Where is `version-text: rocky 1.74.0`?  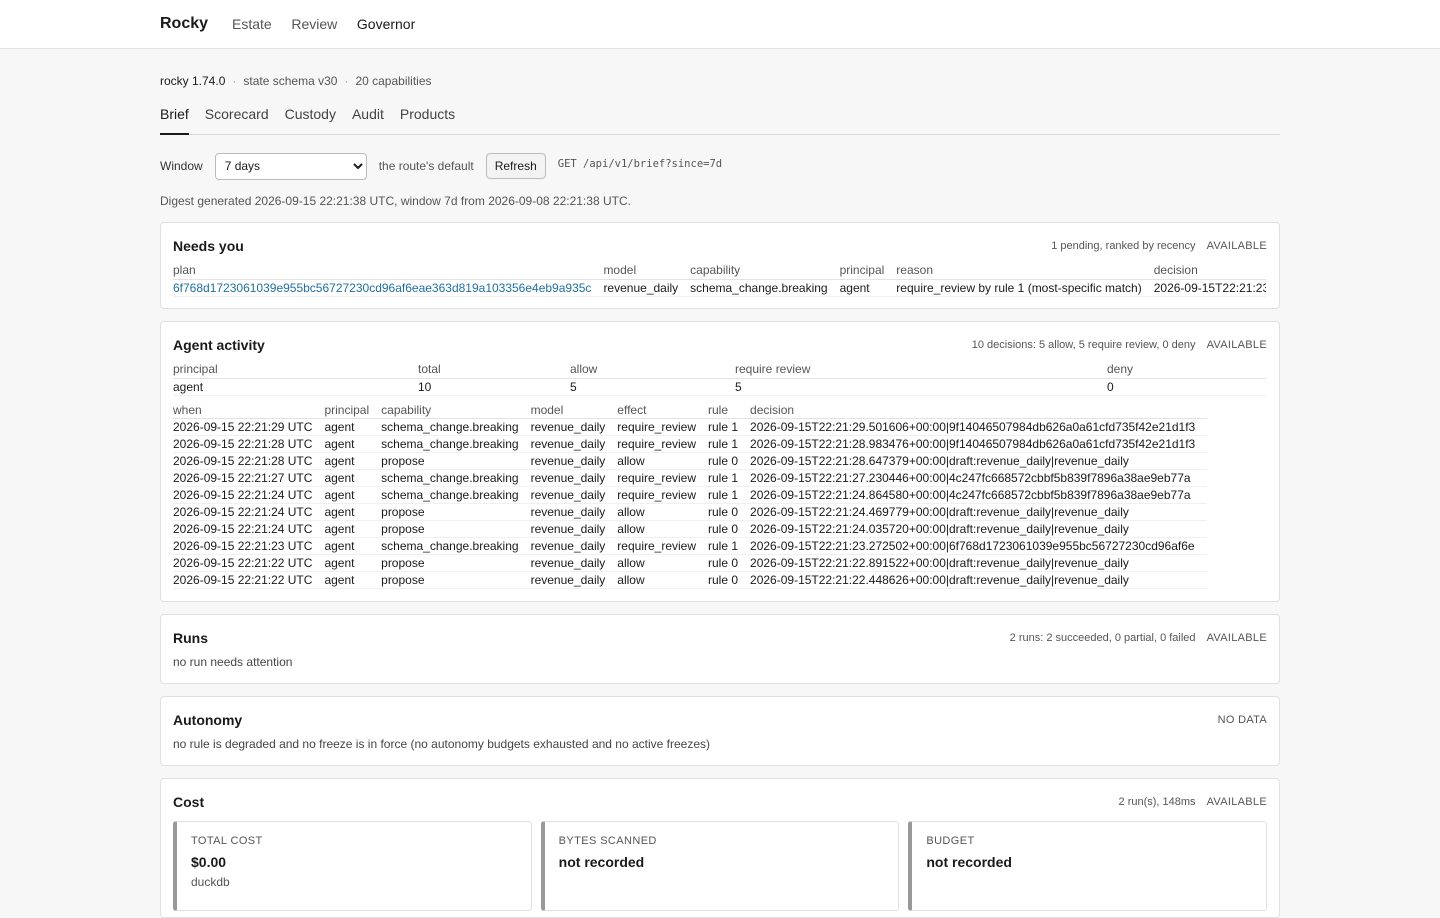 version-text: rocky 1.74.0 is located at coordinates (193, 81).